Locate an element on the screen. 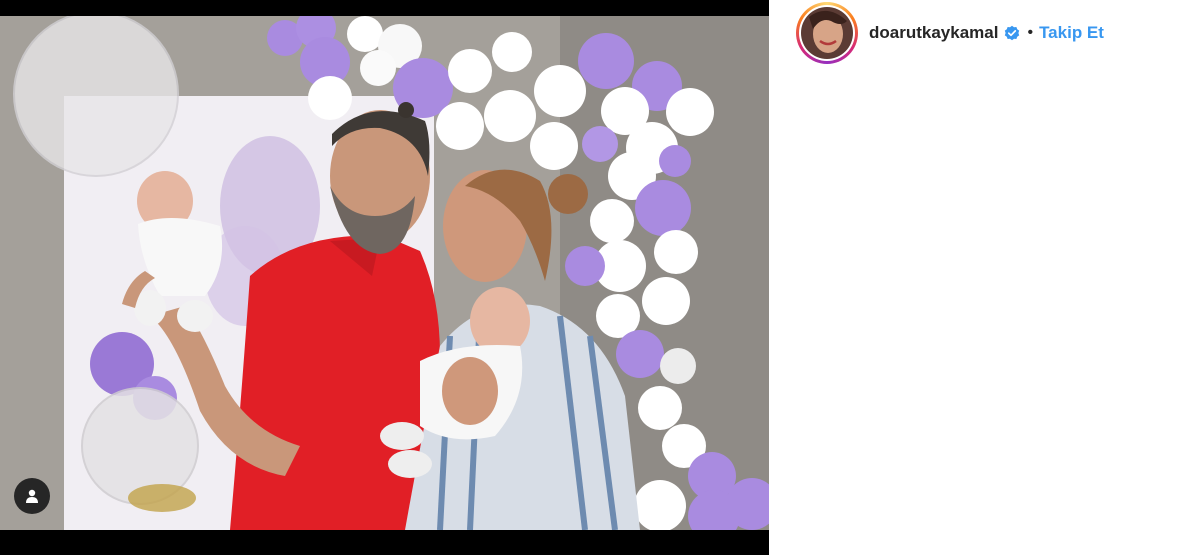 Image resolution: width=1195 pixels, height=555 pixels. profile-avatar is located at coordinates (827, 33).